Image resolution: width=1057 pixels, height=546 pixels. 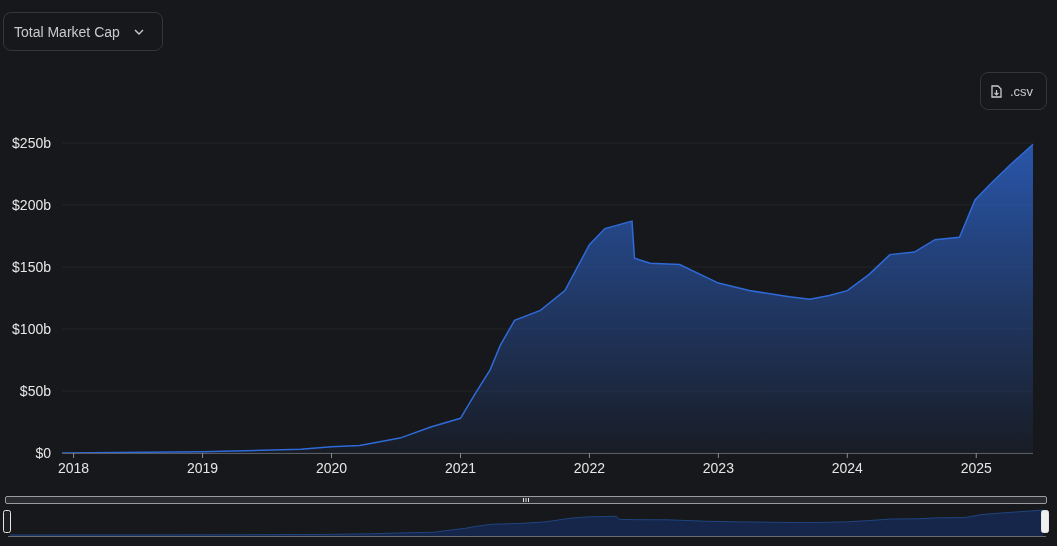 I want to click on y-axis-label: $200b, so click(x=31, y=205).